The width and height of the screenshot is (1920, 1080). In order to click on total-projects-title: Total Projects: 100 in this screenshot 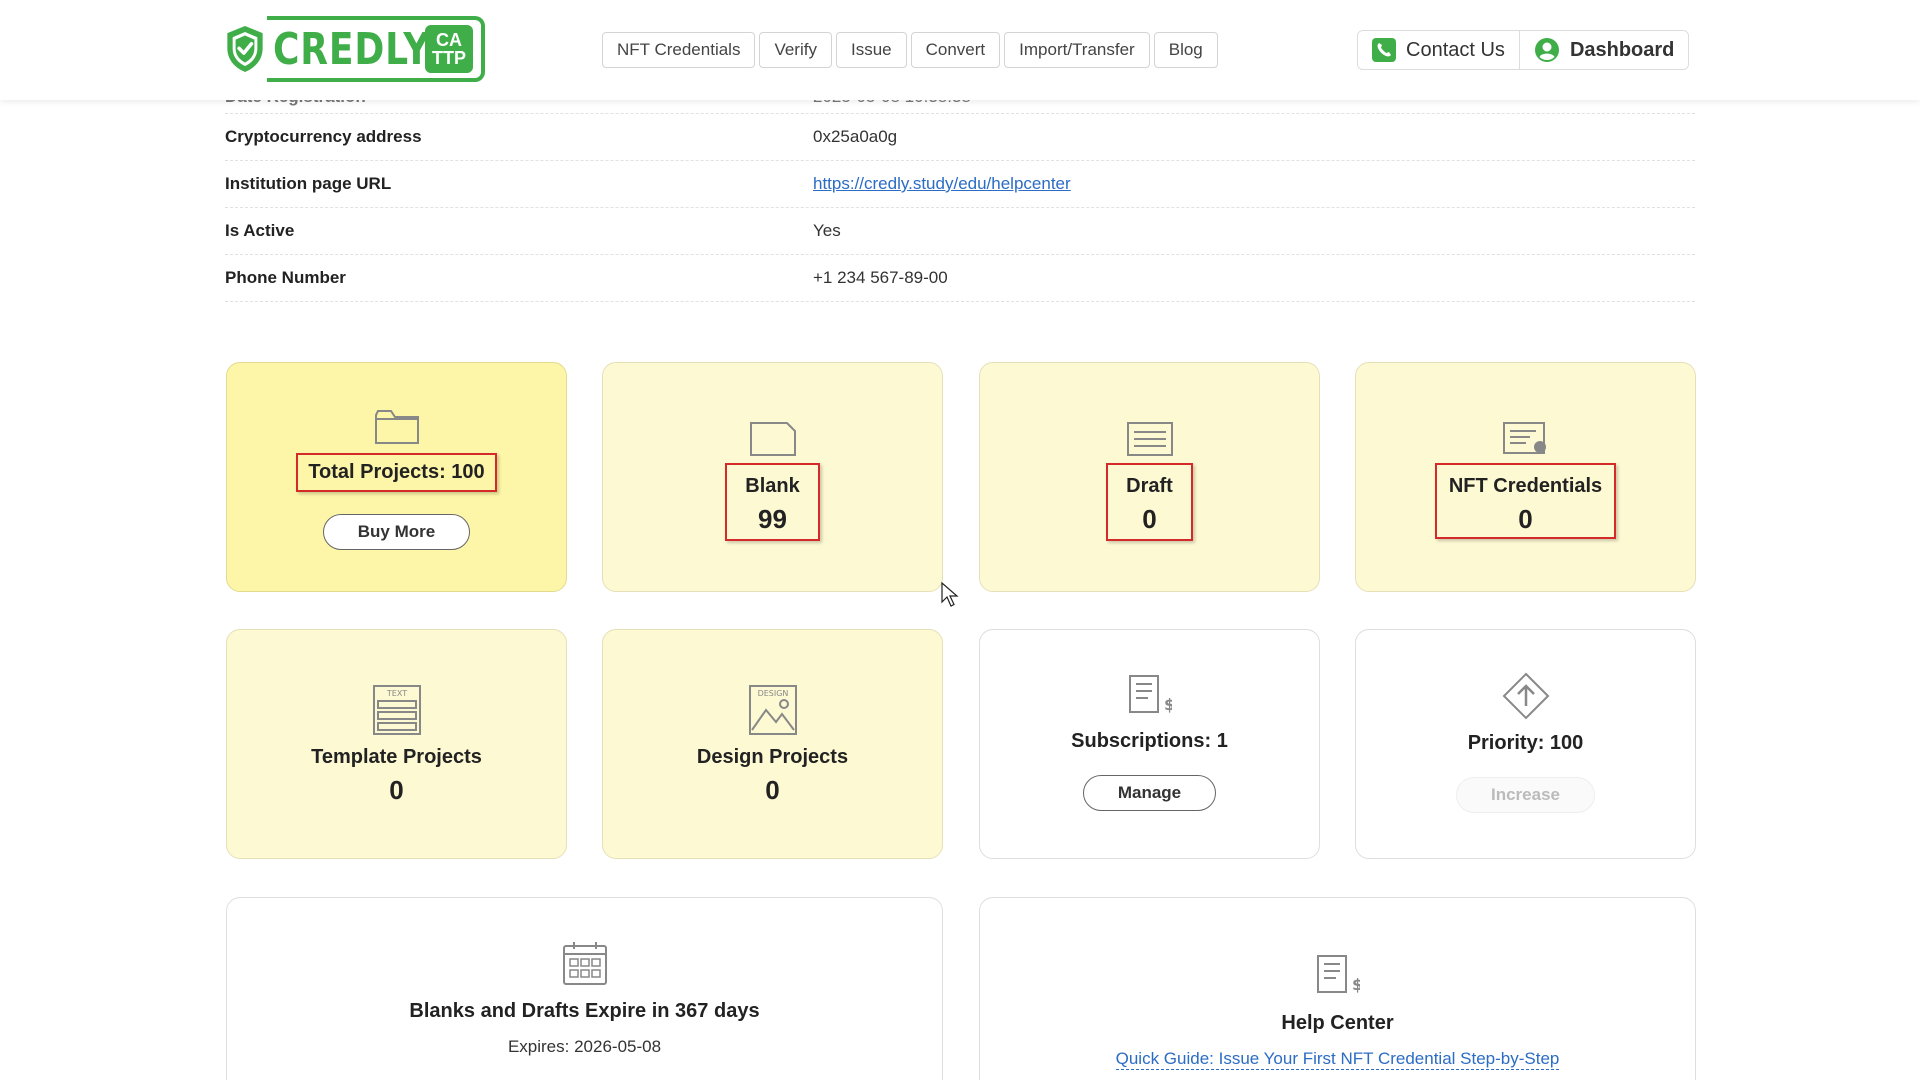, I will do `click(396, 472)`.